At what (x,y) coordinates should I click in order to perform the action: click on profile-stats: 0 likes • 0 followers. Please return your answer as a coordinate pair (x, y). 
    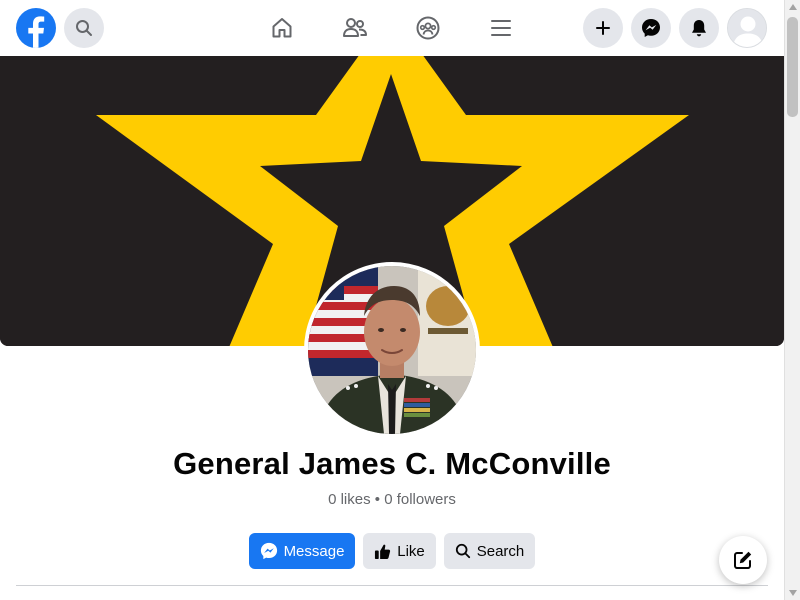
    Looking at the image, I should click on (392, 499).